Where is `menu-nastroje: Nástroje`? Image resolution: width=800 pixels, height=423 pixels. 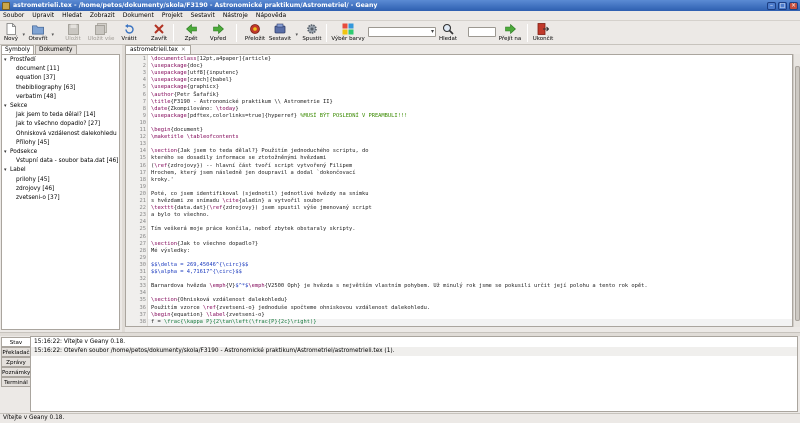 menu-nastroje: Nástroje is located at coordinates (235, 15).